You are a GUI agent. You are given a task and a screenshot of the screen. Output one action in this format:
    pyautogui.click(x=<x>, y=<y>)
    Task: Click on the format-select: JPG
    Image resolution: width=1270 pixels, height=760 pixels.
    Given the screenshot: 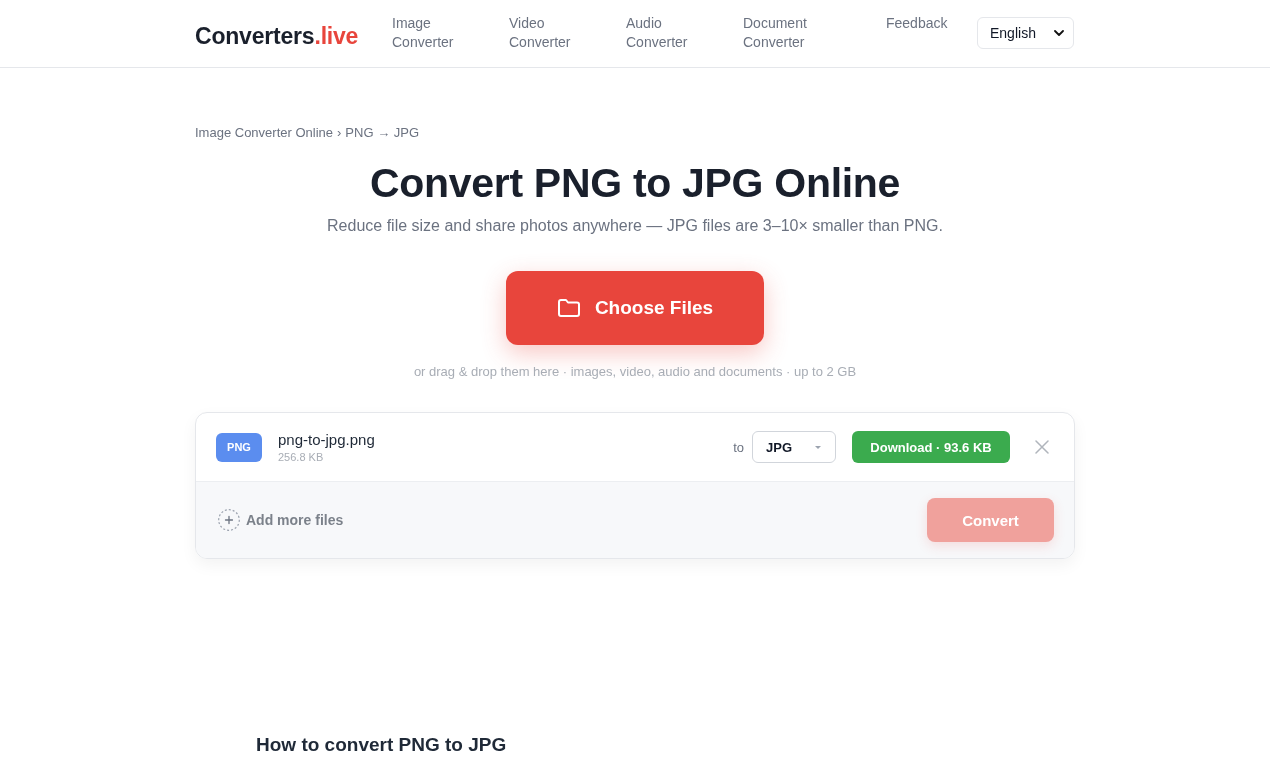 What is the action you would take?
    pyautogui.click(x=794, y=447)
    